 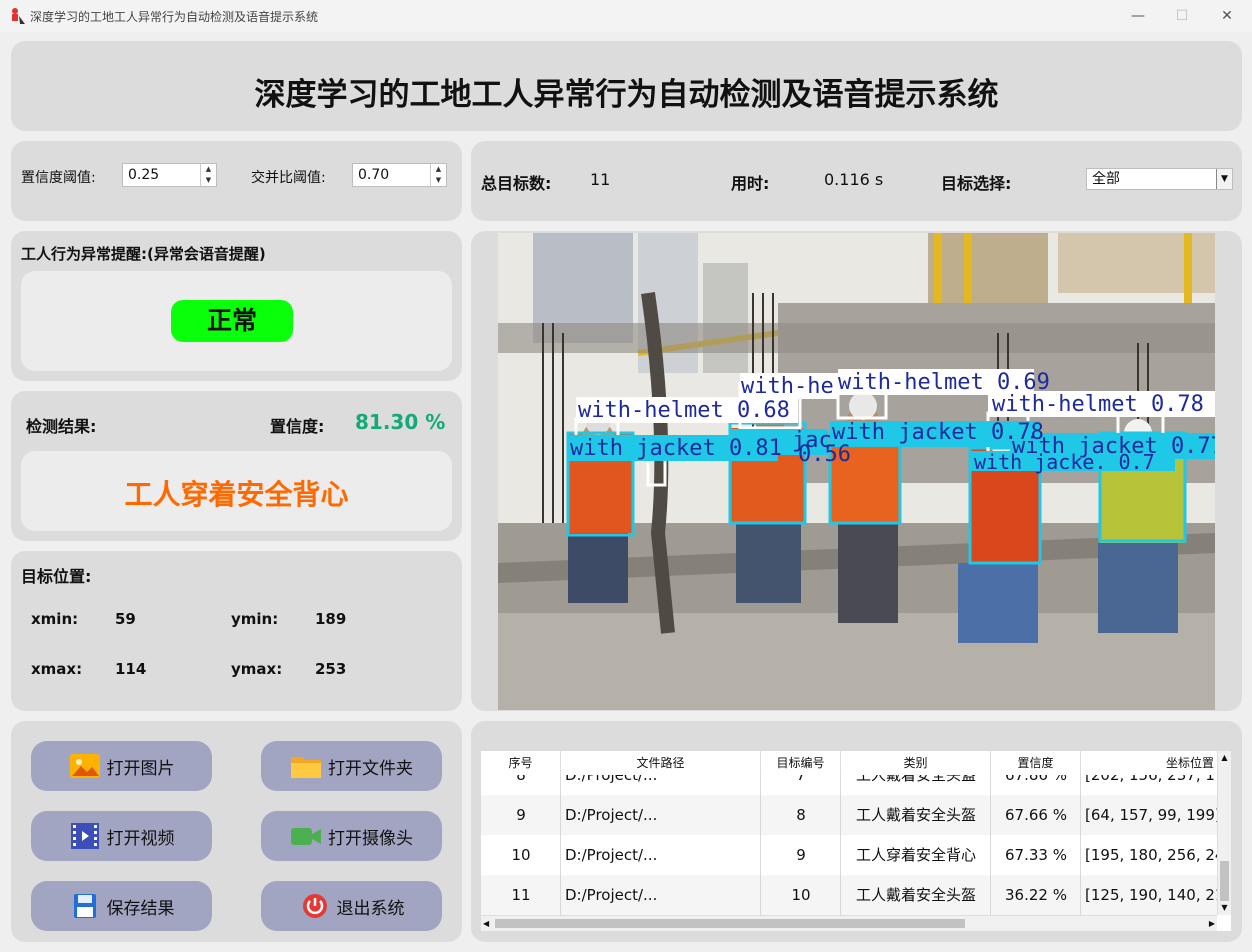 I want to click on camera-icon, so click(x=306, y=836).